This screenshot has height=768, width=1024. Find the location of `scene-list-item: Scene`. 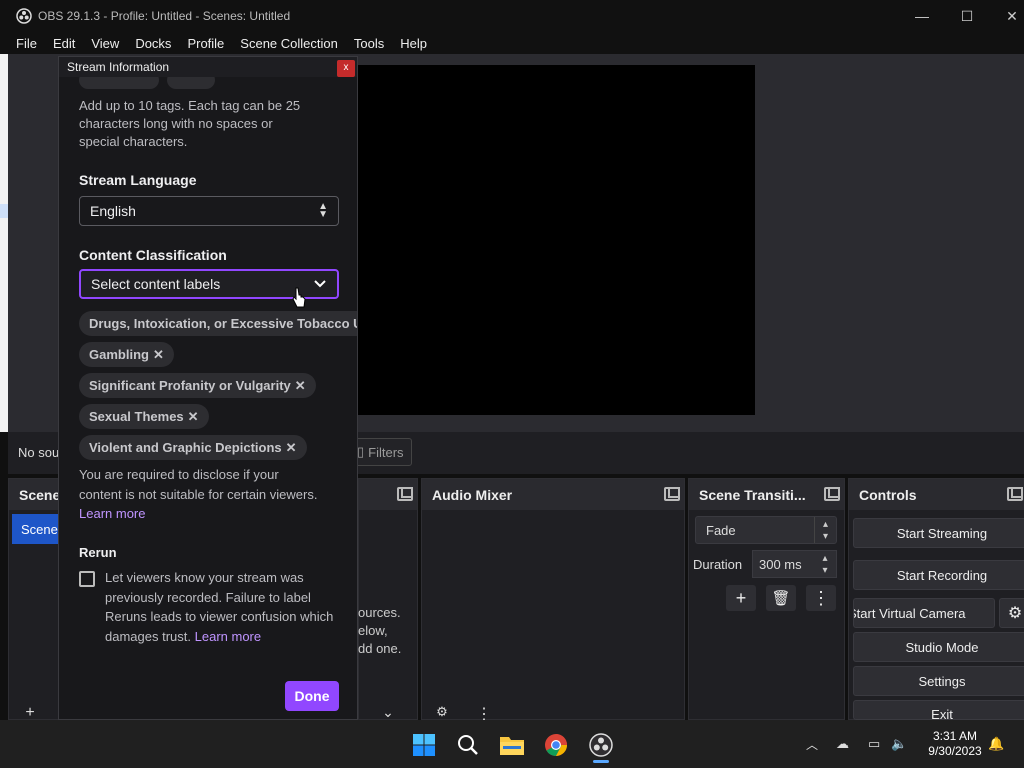

scene-list-item: Scene is located at coordinates (37, 529).